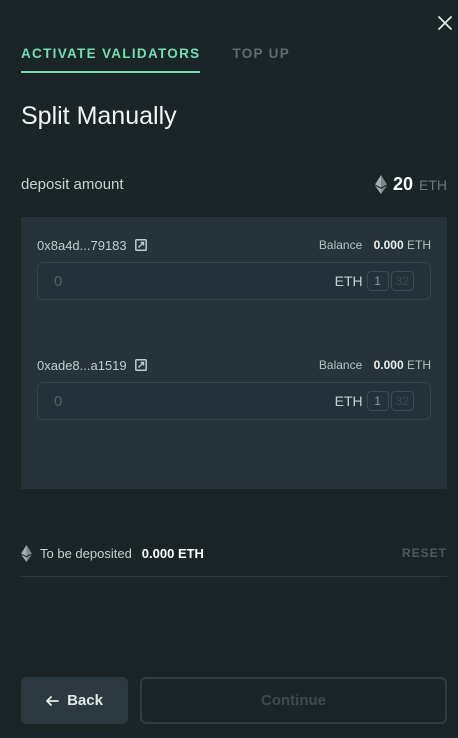 The width and height of the screenshot is (458, 738). What do you see at coordinates (86, 553) in the screenshot?
I see `to-be-deposited-label: To be deposited` at bounding box center [86, 553].